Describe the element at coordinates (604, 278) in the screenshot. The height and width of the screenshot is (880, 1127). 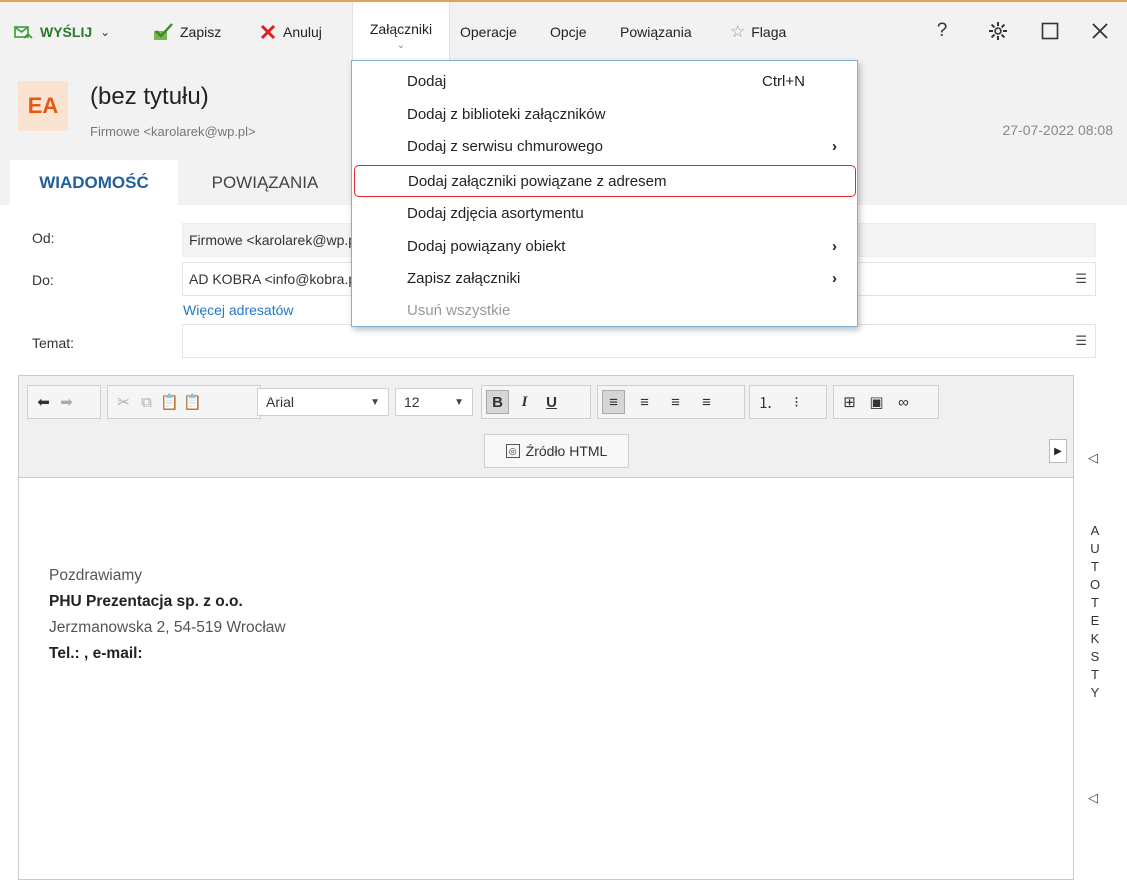
I see `menu-item-save-attachments: Zapisz załączniki ›` at that location.